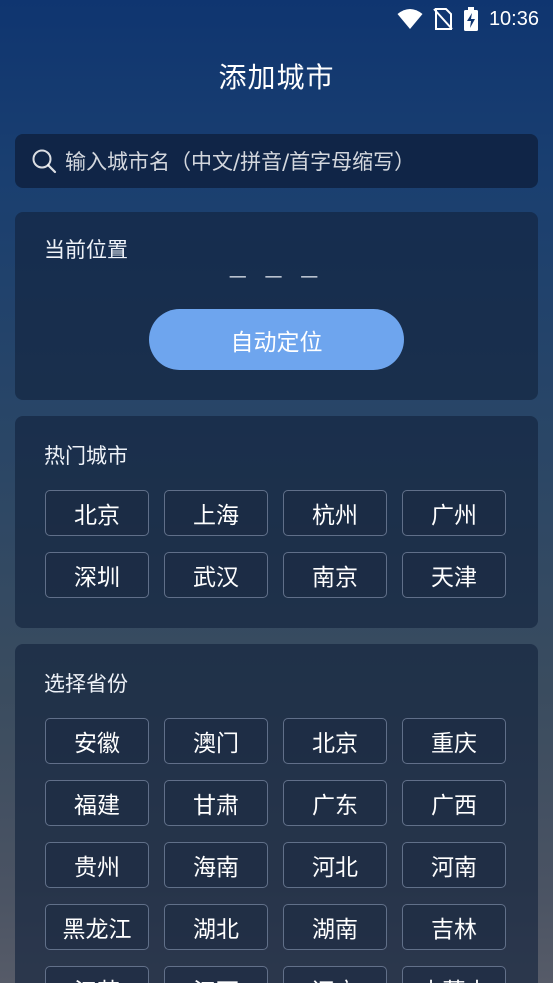 Image resolution: width=553 pixels, height=983 pixels. I want to click on wifi-icon, so click(410, 19).